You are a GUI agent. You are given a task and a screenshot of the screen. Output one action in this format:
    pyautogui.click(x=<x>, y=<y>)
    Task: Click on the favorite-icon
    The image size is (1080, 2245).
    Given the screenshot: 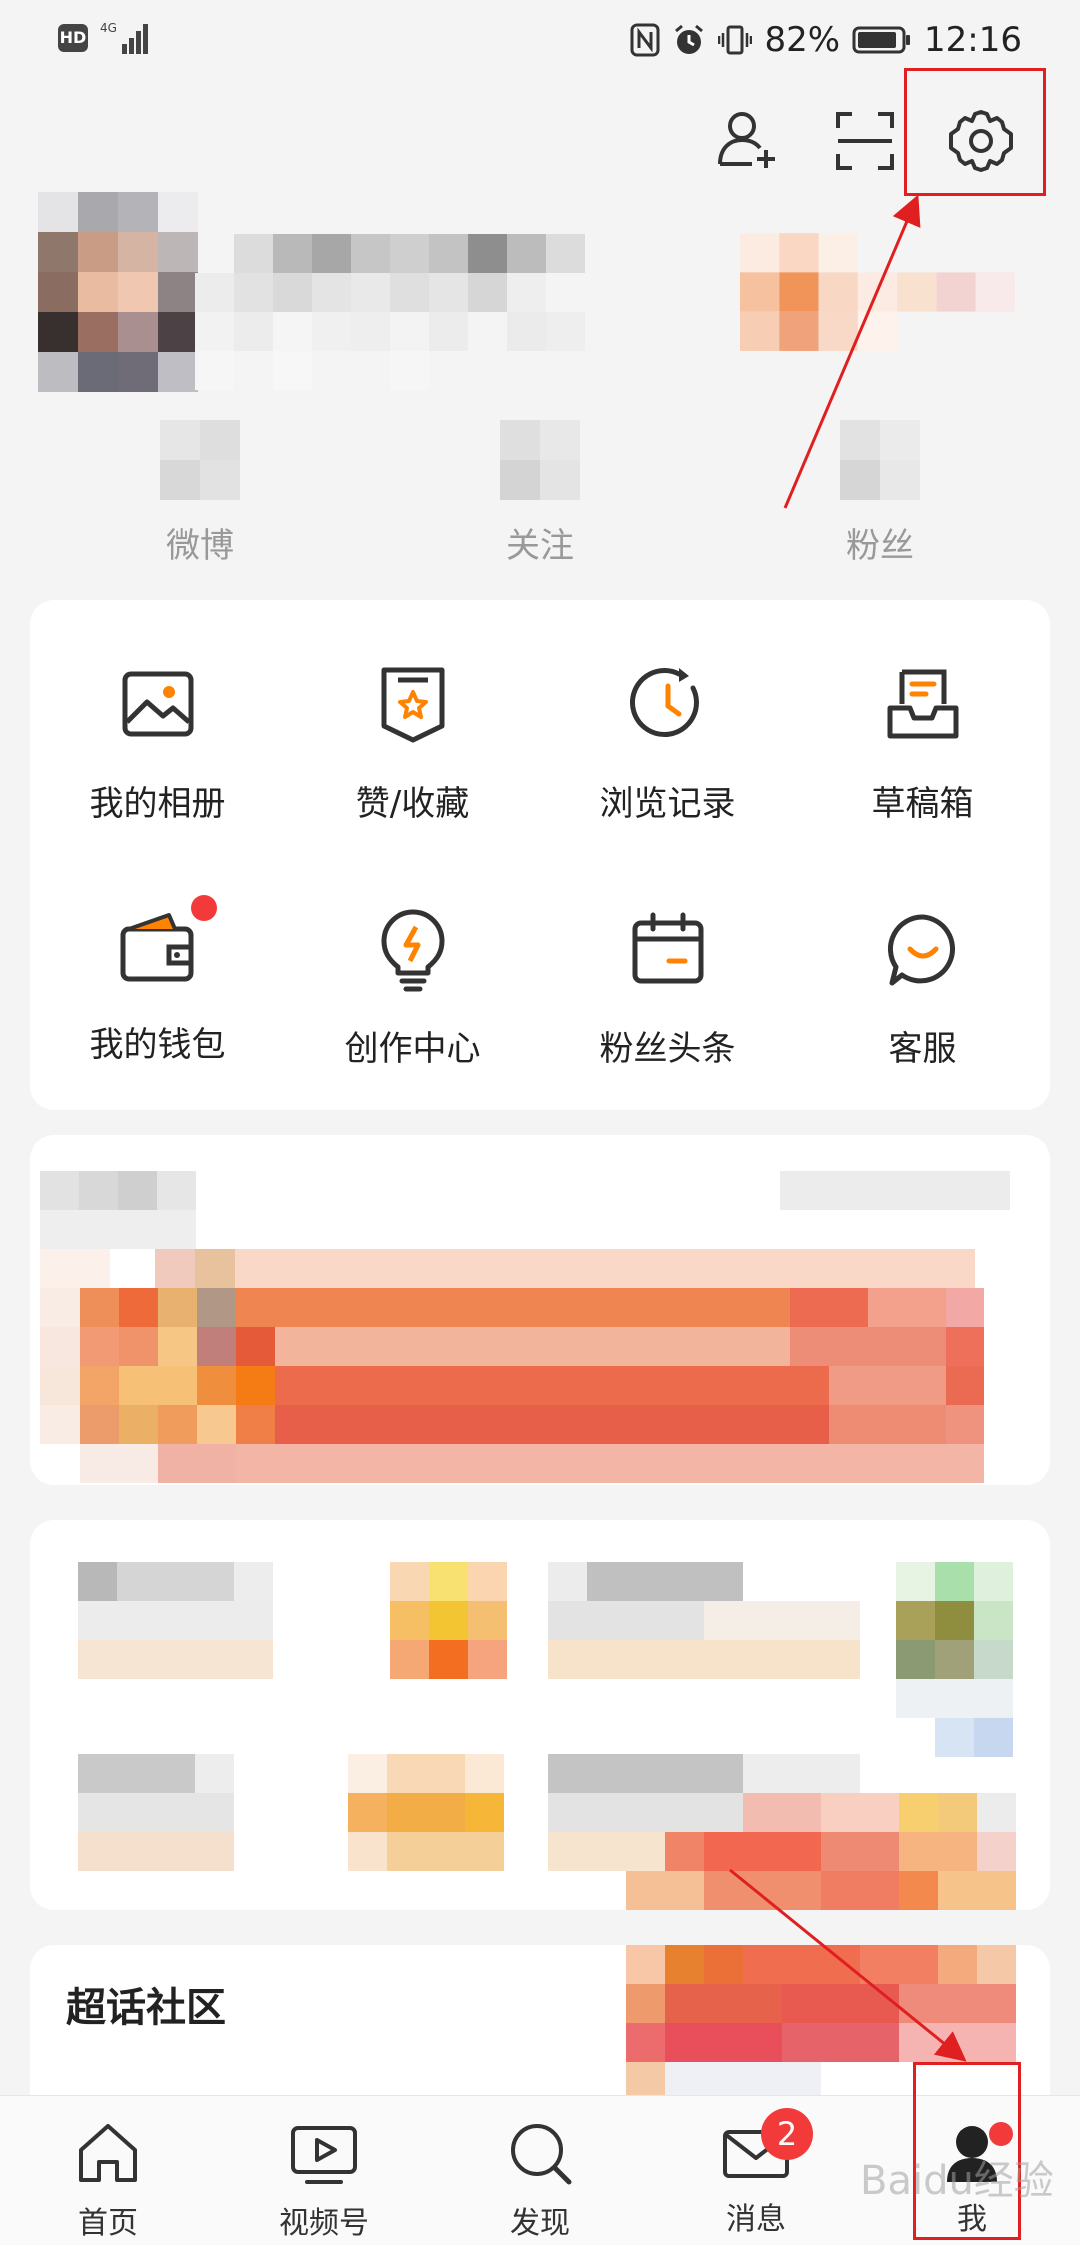 What is the action you would take?
    pyautogui.click(x=412, y=705)
    